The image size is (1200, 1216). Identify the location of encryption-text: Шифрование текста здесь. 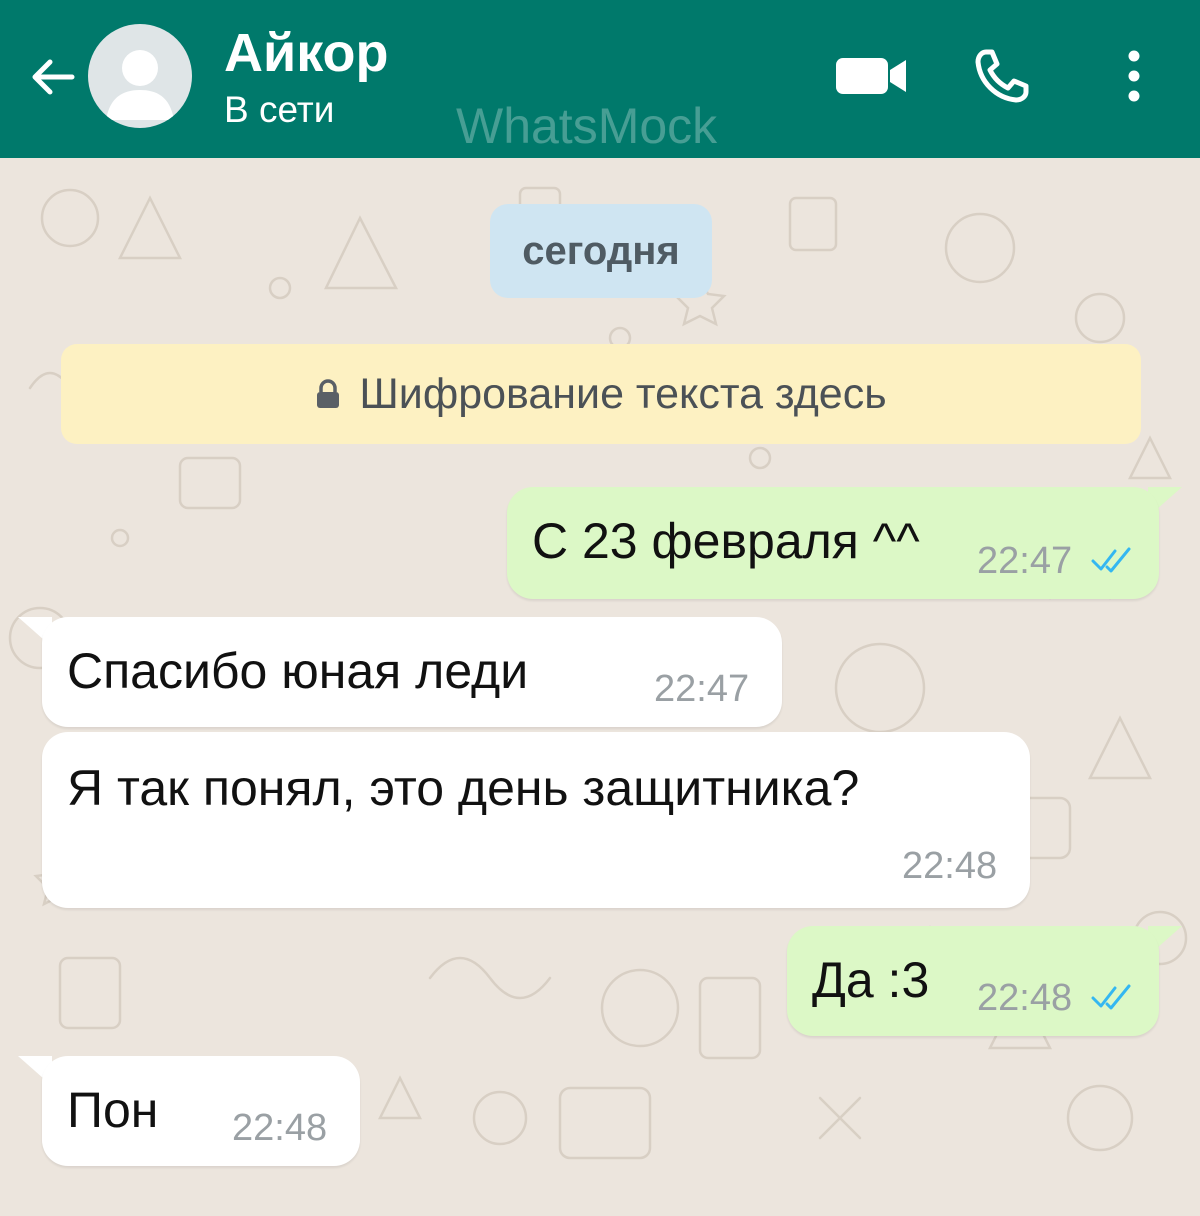
(623, 393).